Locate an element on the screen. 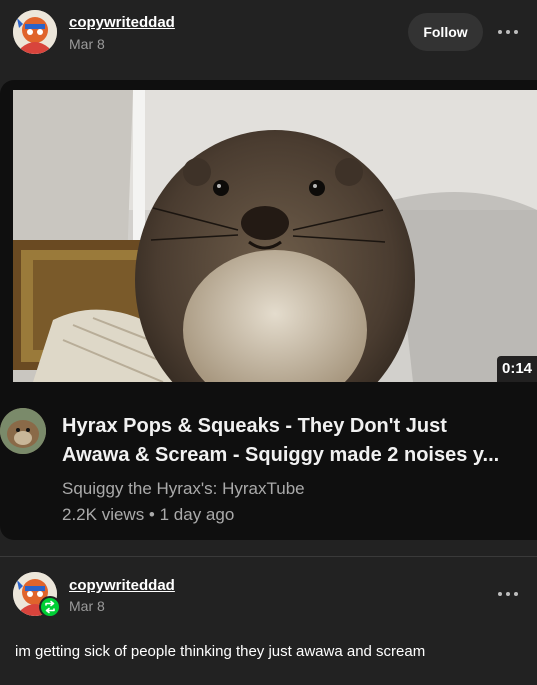 This screenshot has height=685, width=537. video-duration: 0:14 is located at coordinates (517, 369).